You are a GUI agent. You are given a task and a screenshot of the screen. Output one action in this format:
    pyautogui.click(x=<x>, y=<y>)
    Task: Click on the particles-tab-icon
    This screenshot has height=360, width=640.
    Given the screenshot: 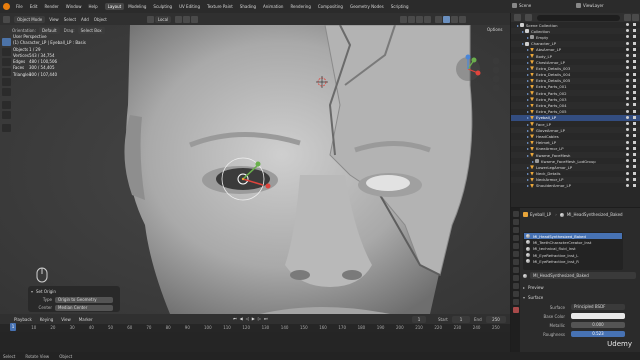 What is the action you would take?
    pyautogui.click(x=515, y=278)
    